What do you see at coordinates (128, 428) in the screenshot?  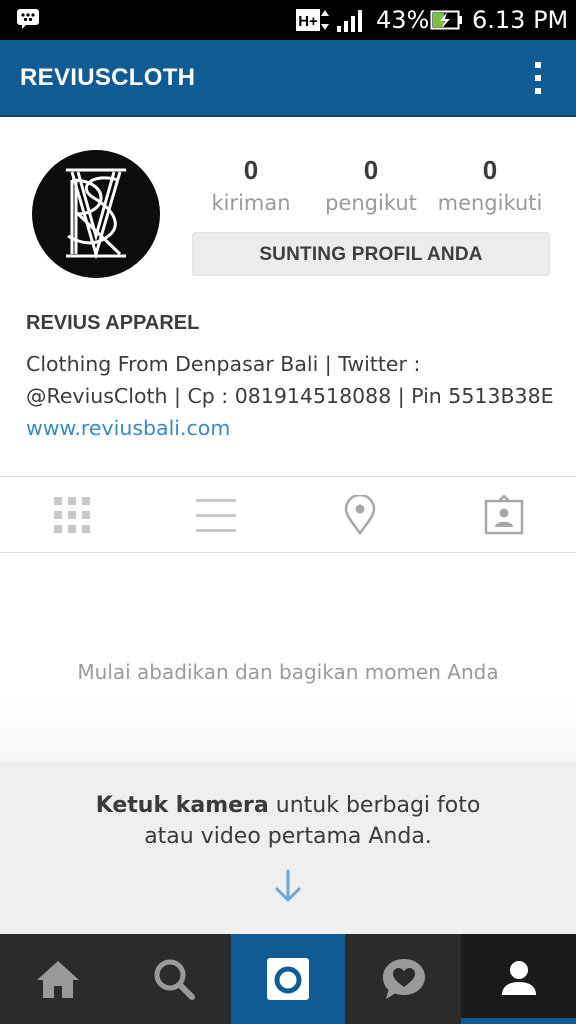 I see `profile-website-link: www.reviusbali.com` at bounding box center [128, 428].